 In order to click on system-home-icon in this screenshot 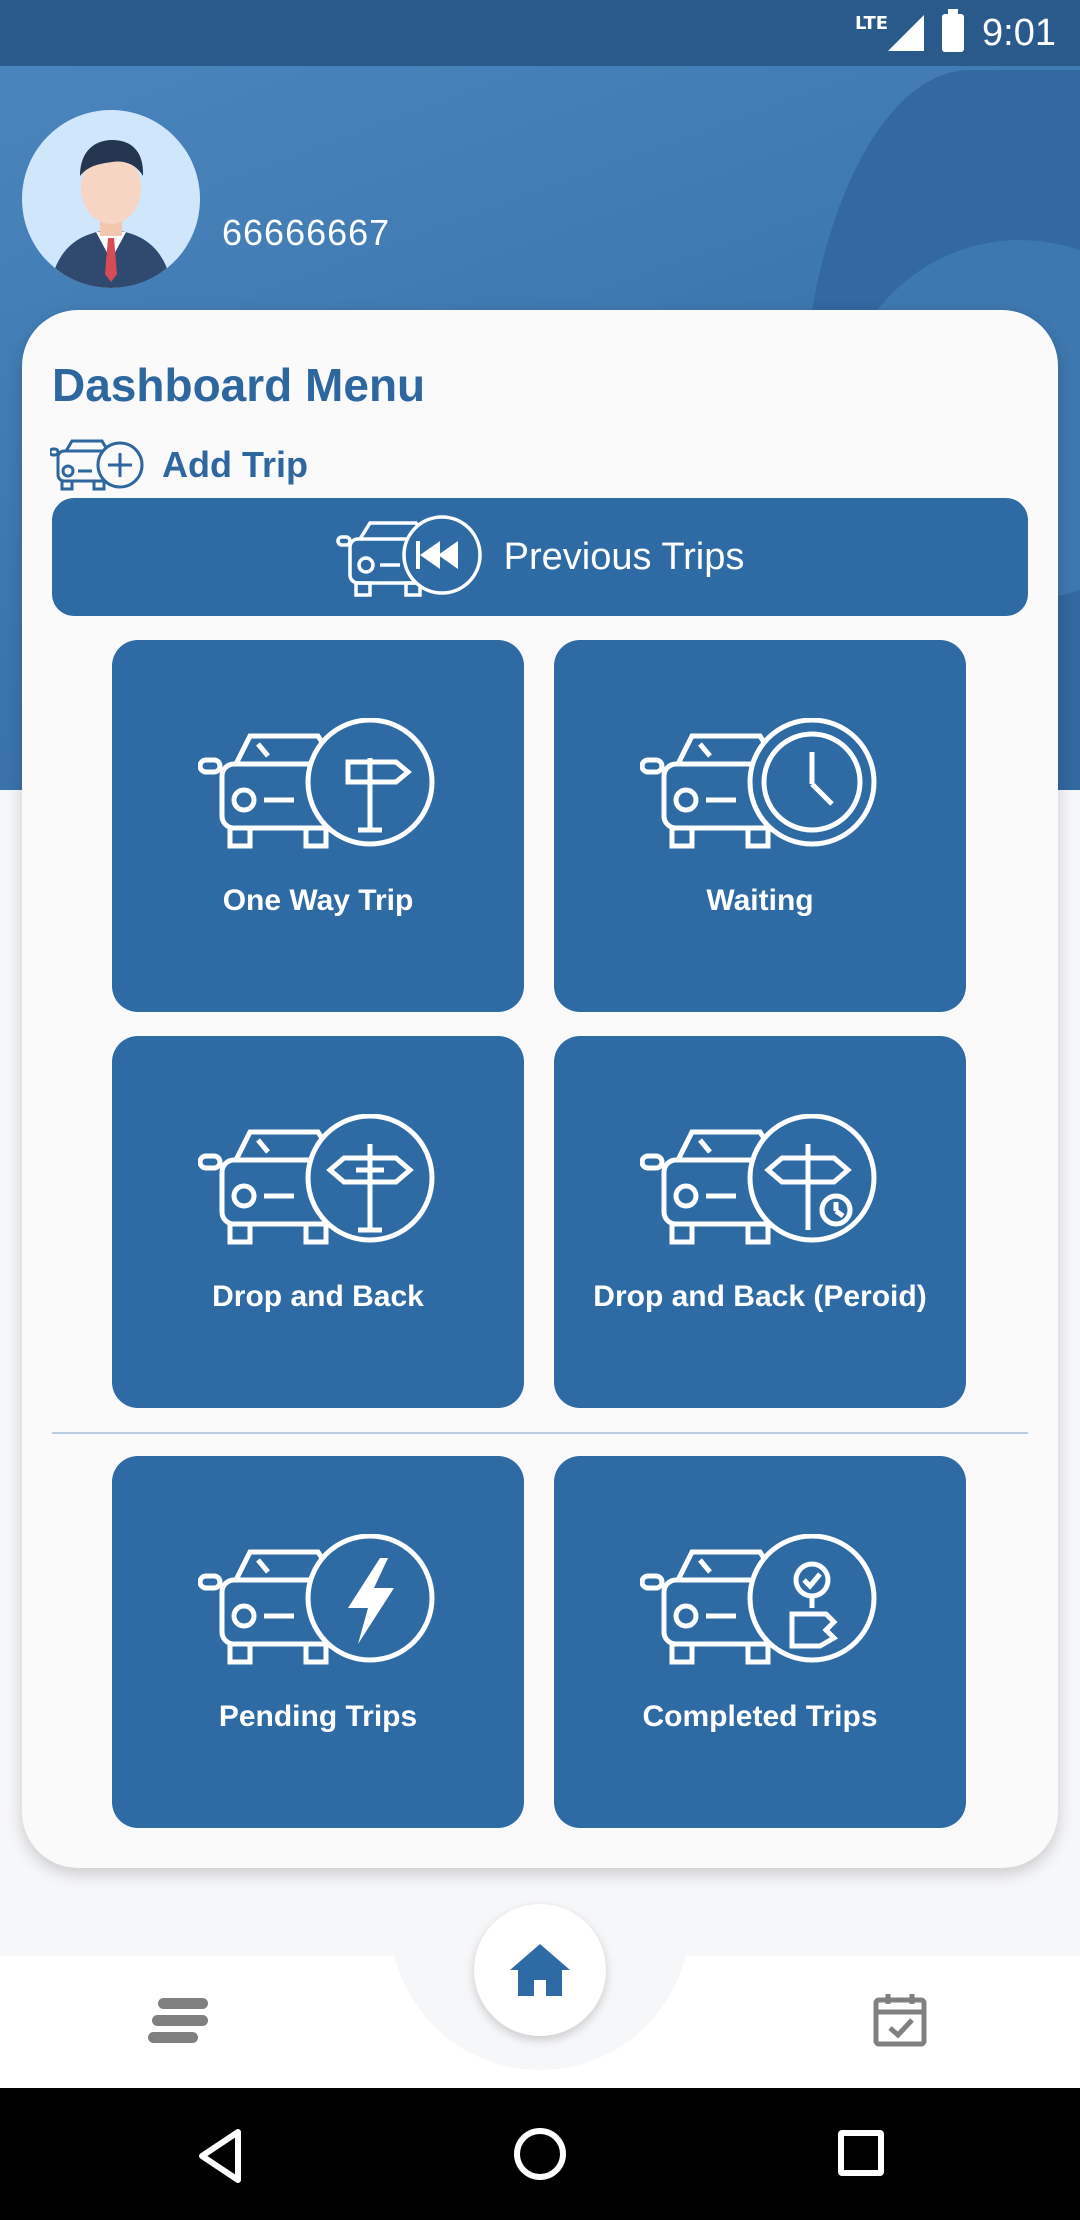, I will do `click(540, 2154)`.